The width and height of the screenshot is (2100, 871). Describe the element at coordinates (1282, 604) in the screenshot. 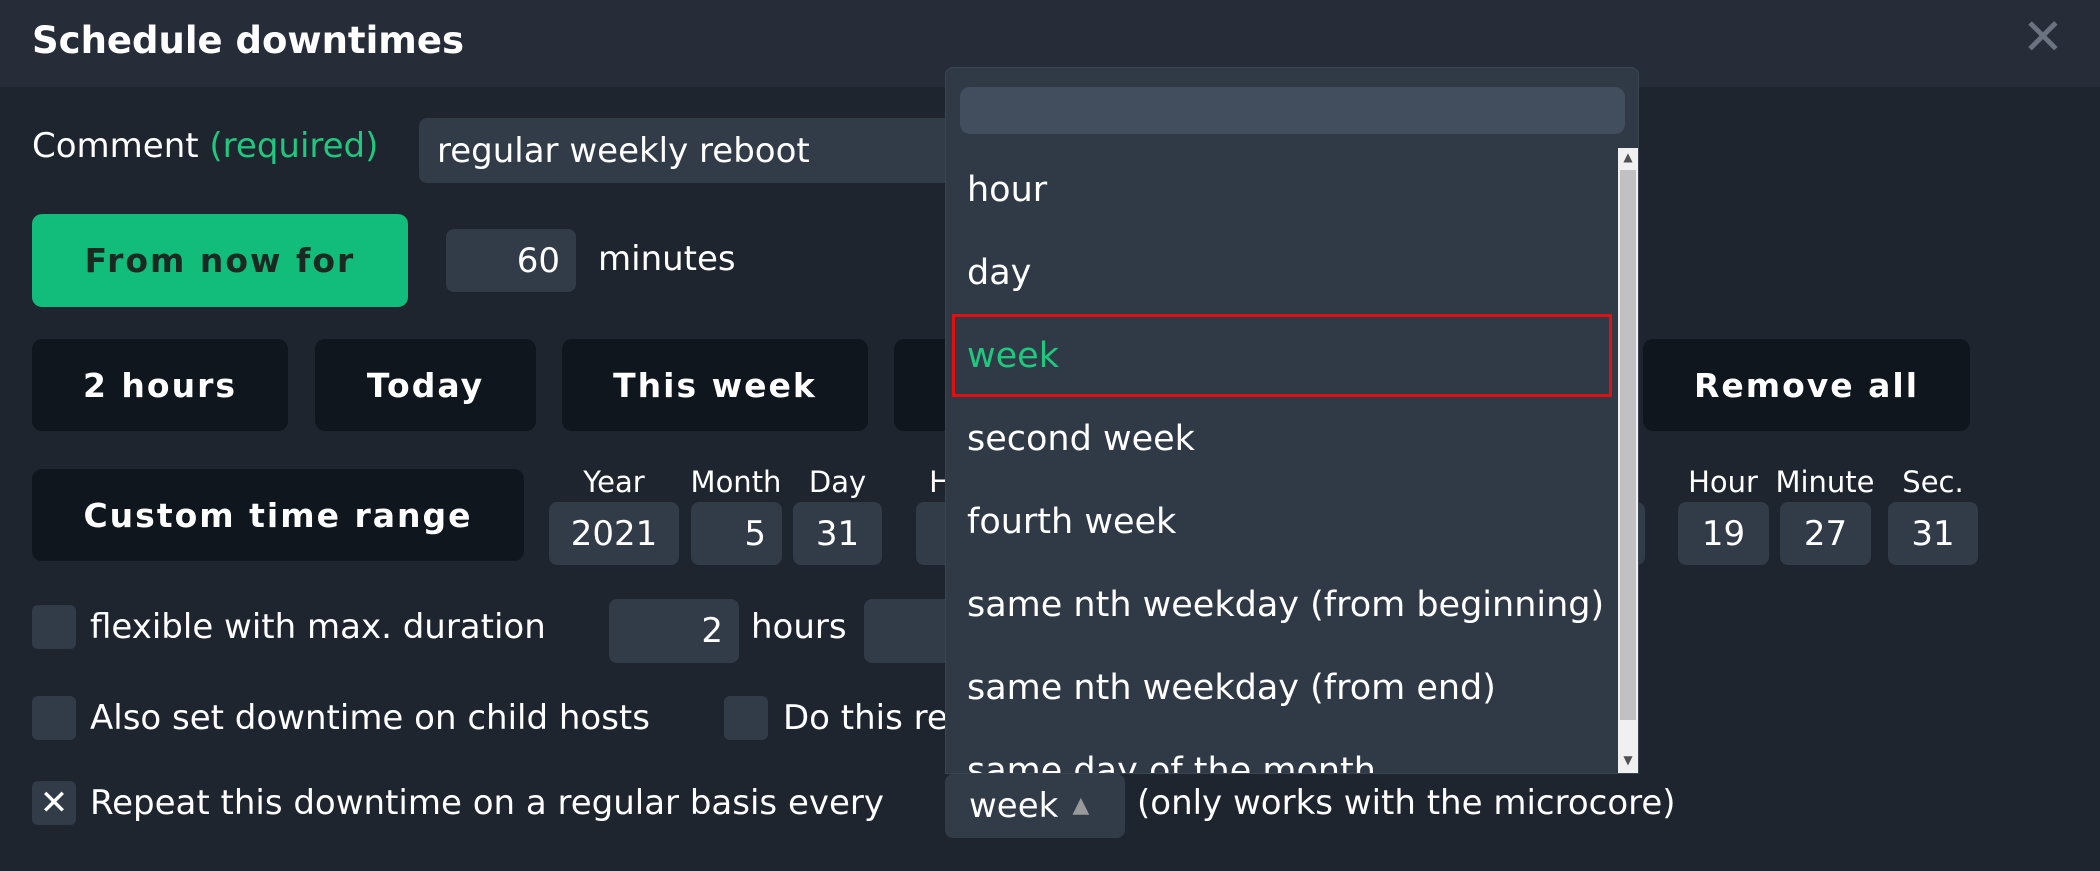

I see `option-nth-weekday-beginning: same nth weekday (from beginning)` at that location.